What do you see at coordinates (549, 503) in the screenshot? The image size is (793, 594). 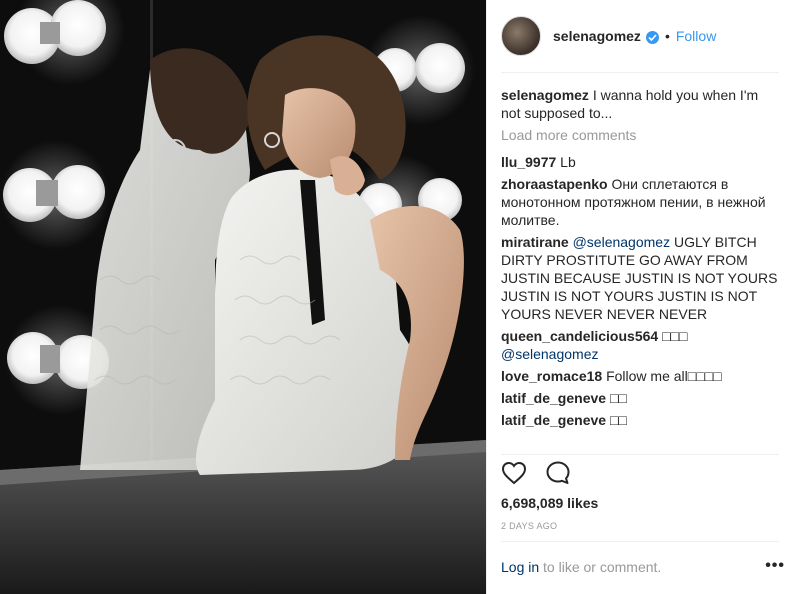 I see `likes-count: 6,698,089 likes` at bounding box center [549, 503].